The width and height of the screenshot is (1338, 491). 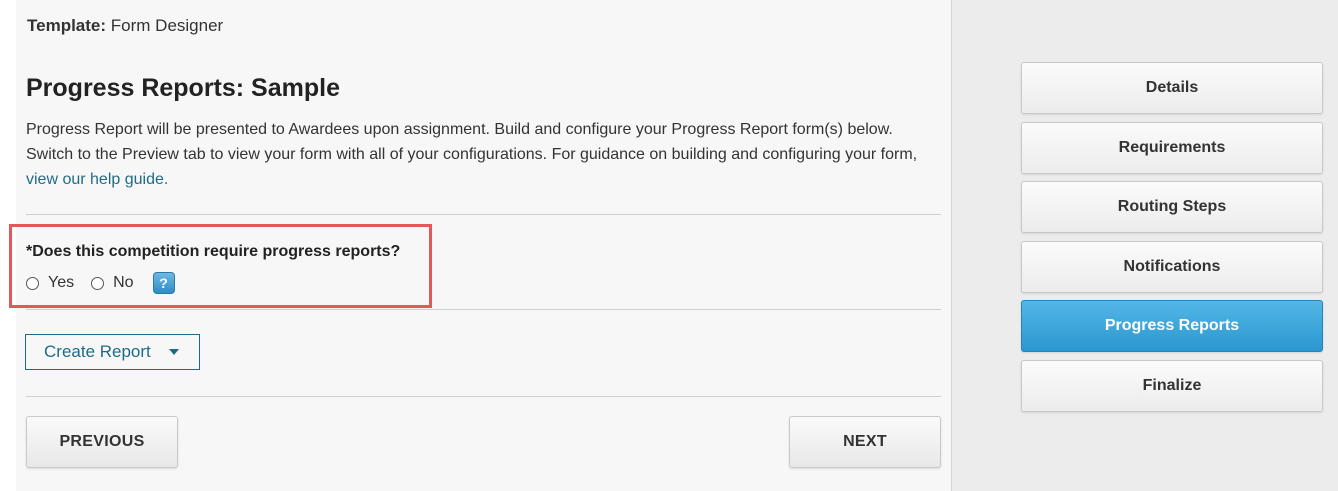 What do you see at coordinates (163, 283) in the screenshot?
I see `question-help-icon: ?` at bounding box center [163, 283].